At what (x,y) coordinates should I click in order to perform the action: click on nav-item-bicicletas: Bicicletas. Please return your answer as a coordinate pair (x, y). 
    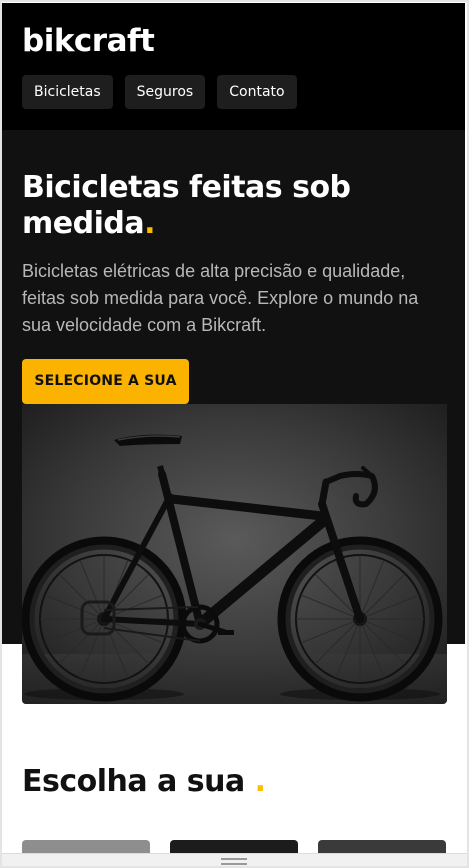
    Looking at the image, I should click on (67, 92).